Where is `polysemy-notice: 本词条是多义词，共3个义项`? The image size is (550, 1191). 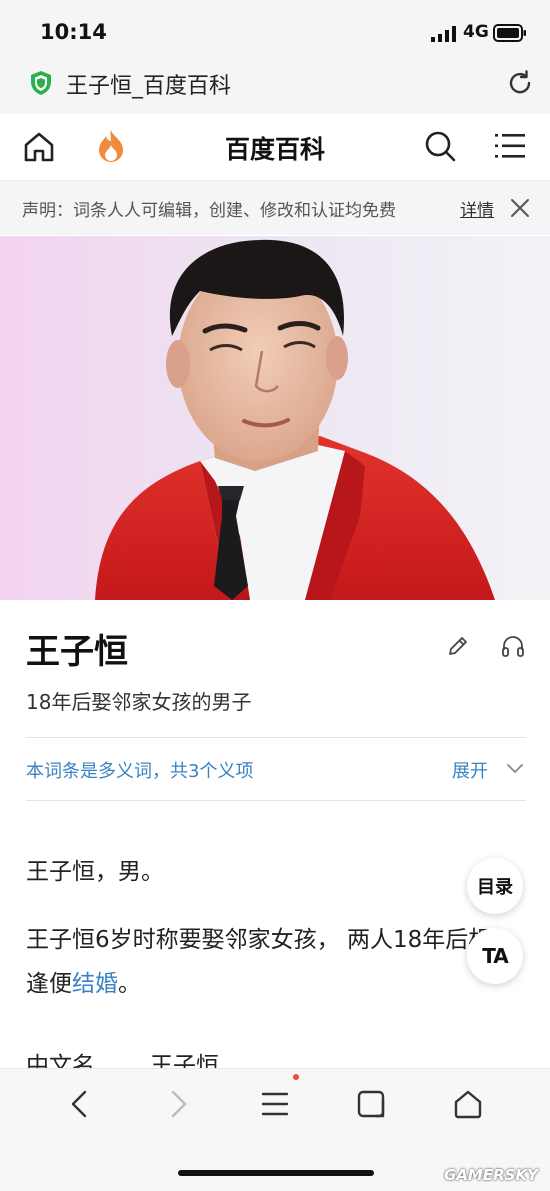
polysemy-notice: 本词条是多义词，共3个义项 is located at coordinates (139, 770).